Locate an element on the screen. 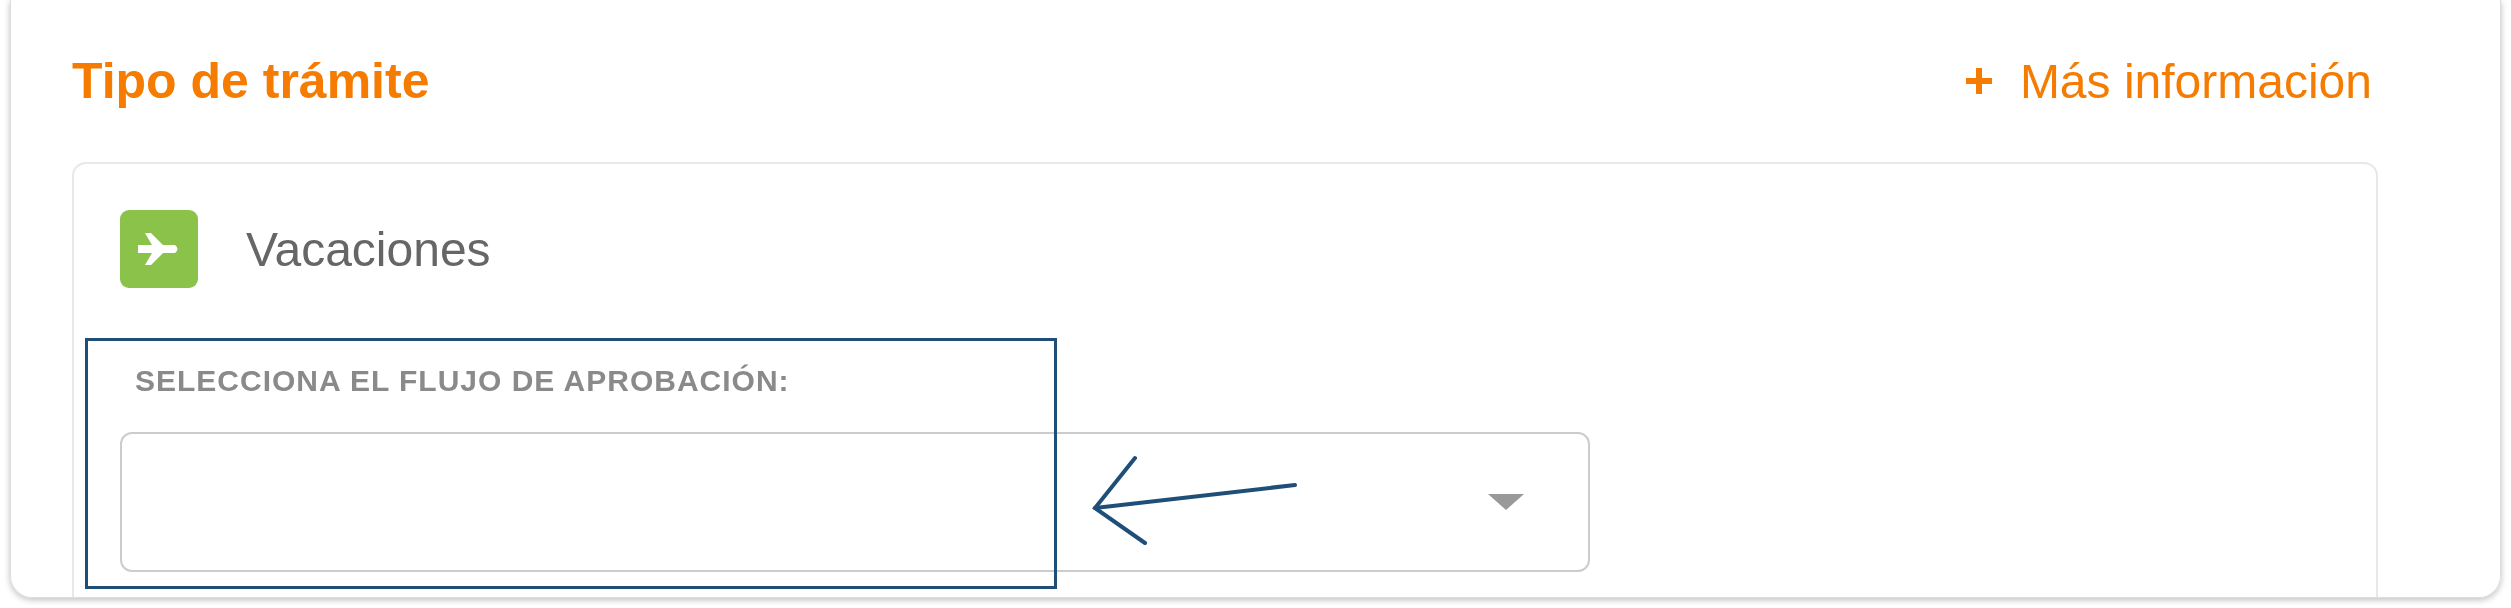 The height and width of the screenshot is (608, 2511). airplane-icon is located at coordinates (159, 249).